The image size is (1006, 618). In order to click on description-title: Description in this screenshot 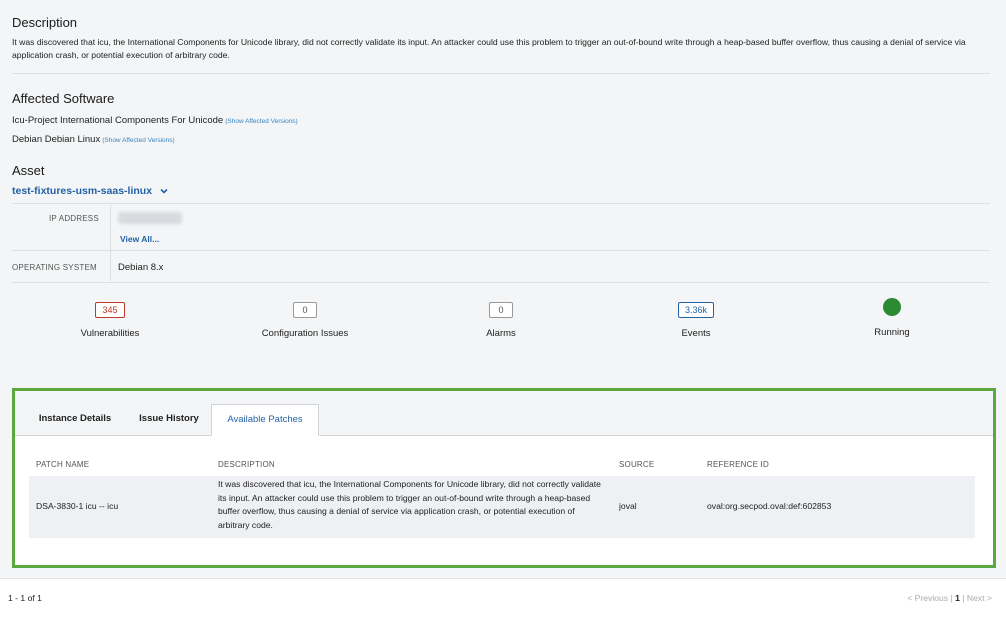, I will do `click(45, 22)`.